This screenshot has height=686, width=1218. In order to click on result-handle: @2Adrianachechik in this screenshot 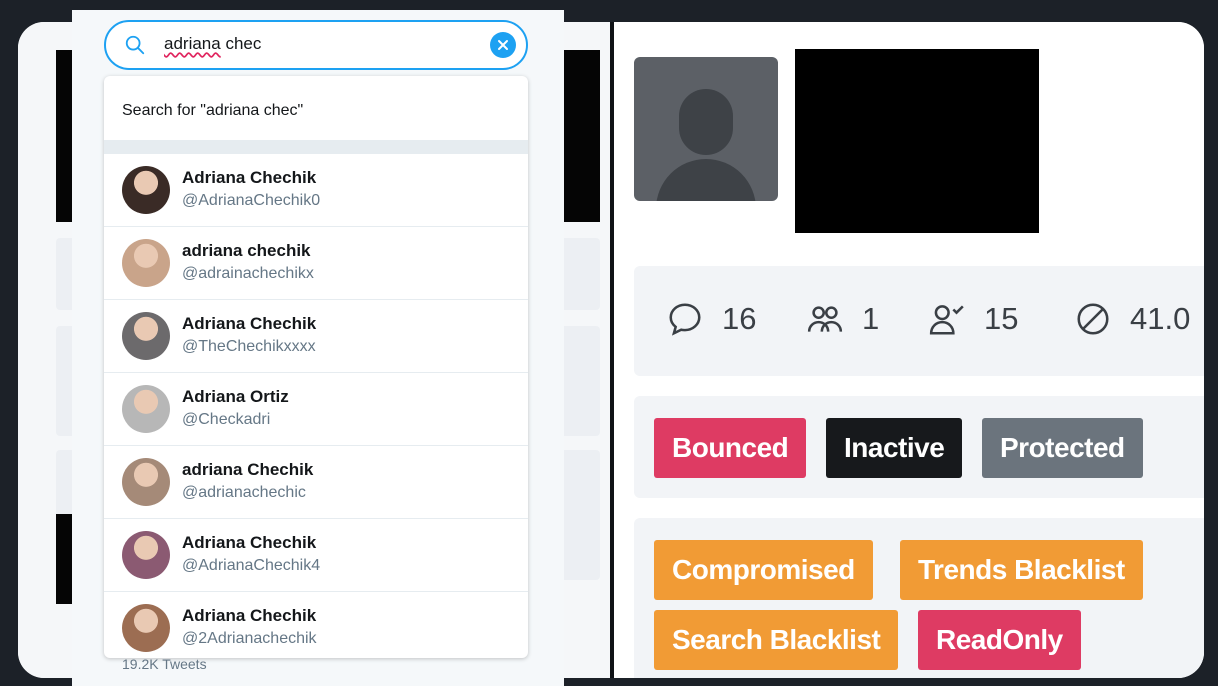, I will do `click(249, 638)`.